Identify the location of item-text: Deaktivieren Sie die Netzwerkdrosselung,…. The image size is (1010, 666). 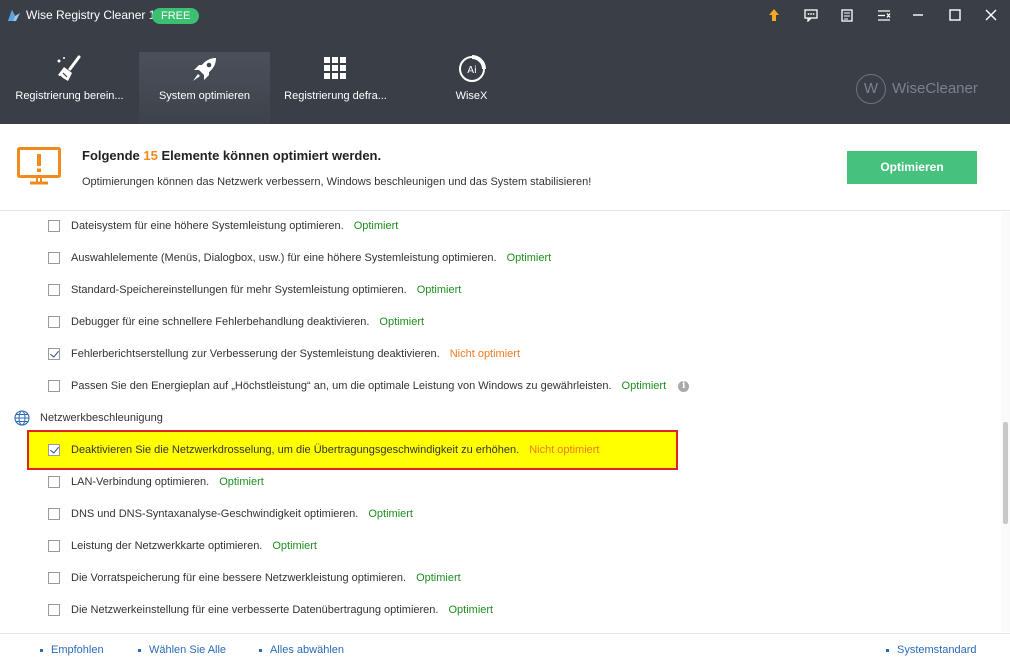
(295, 450).